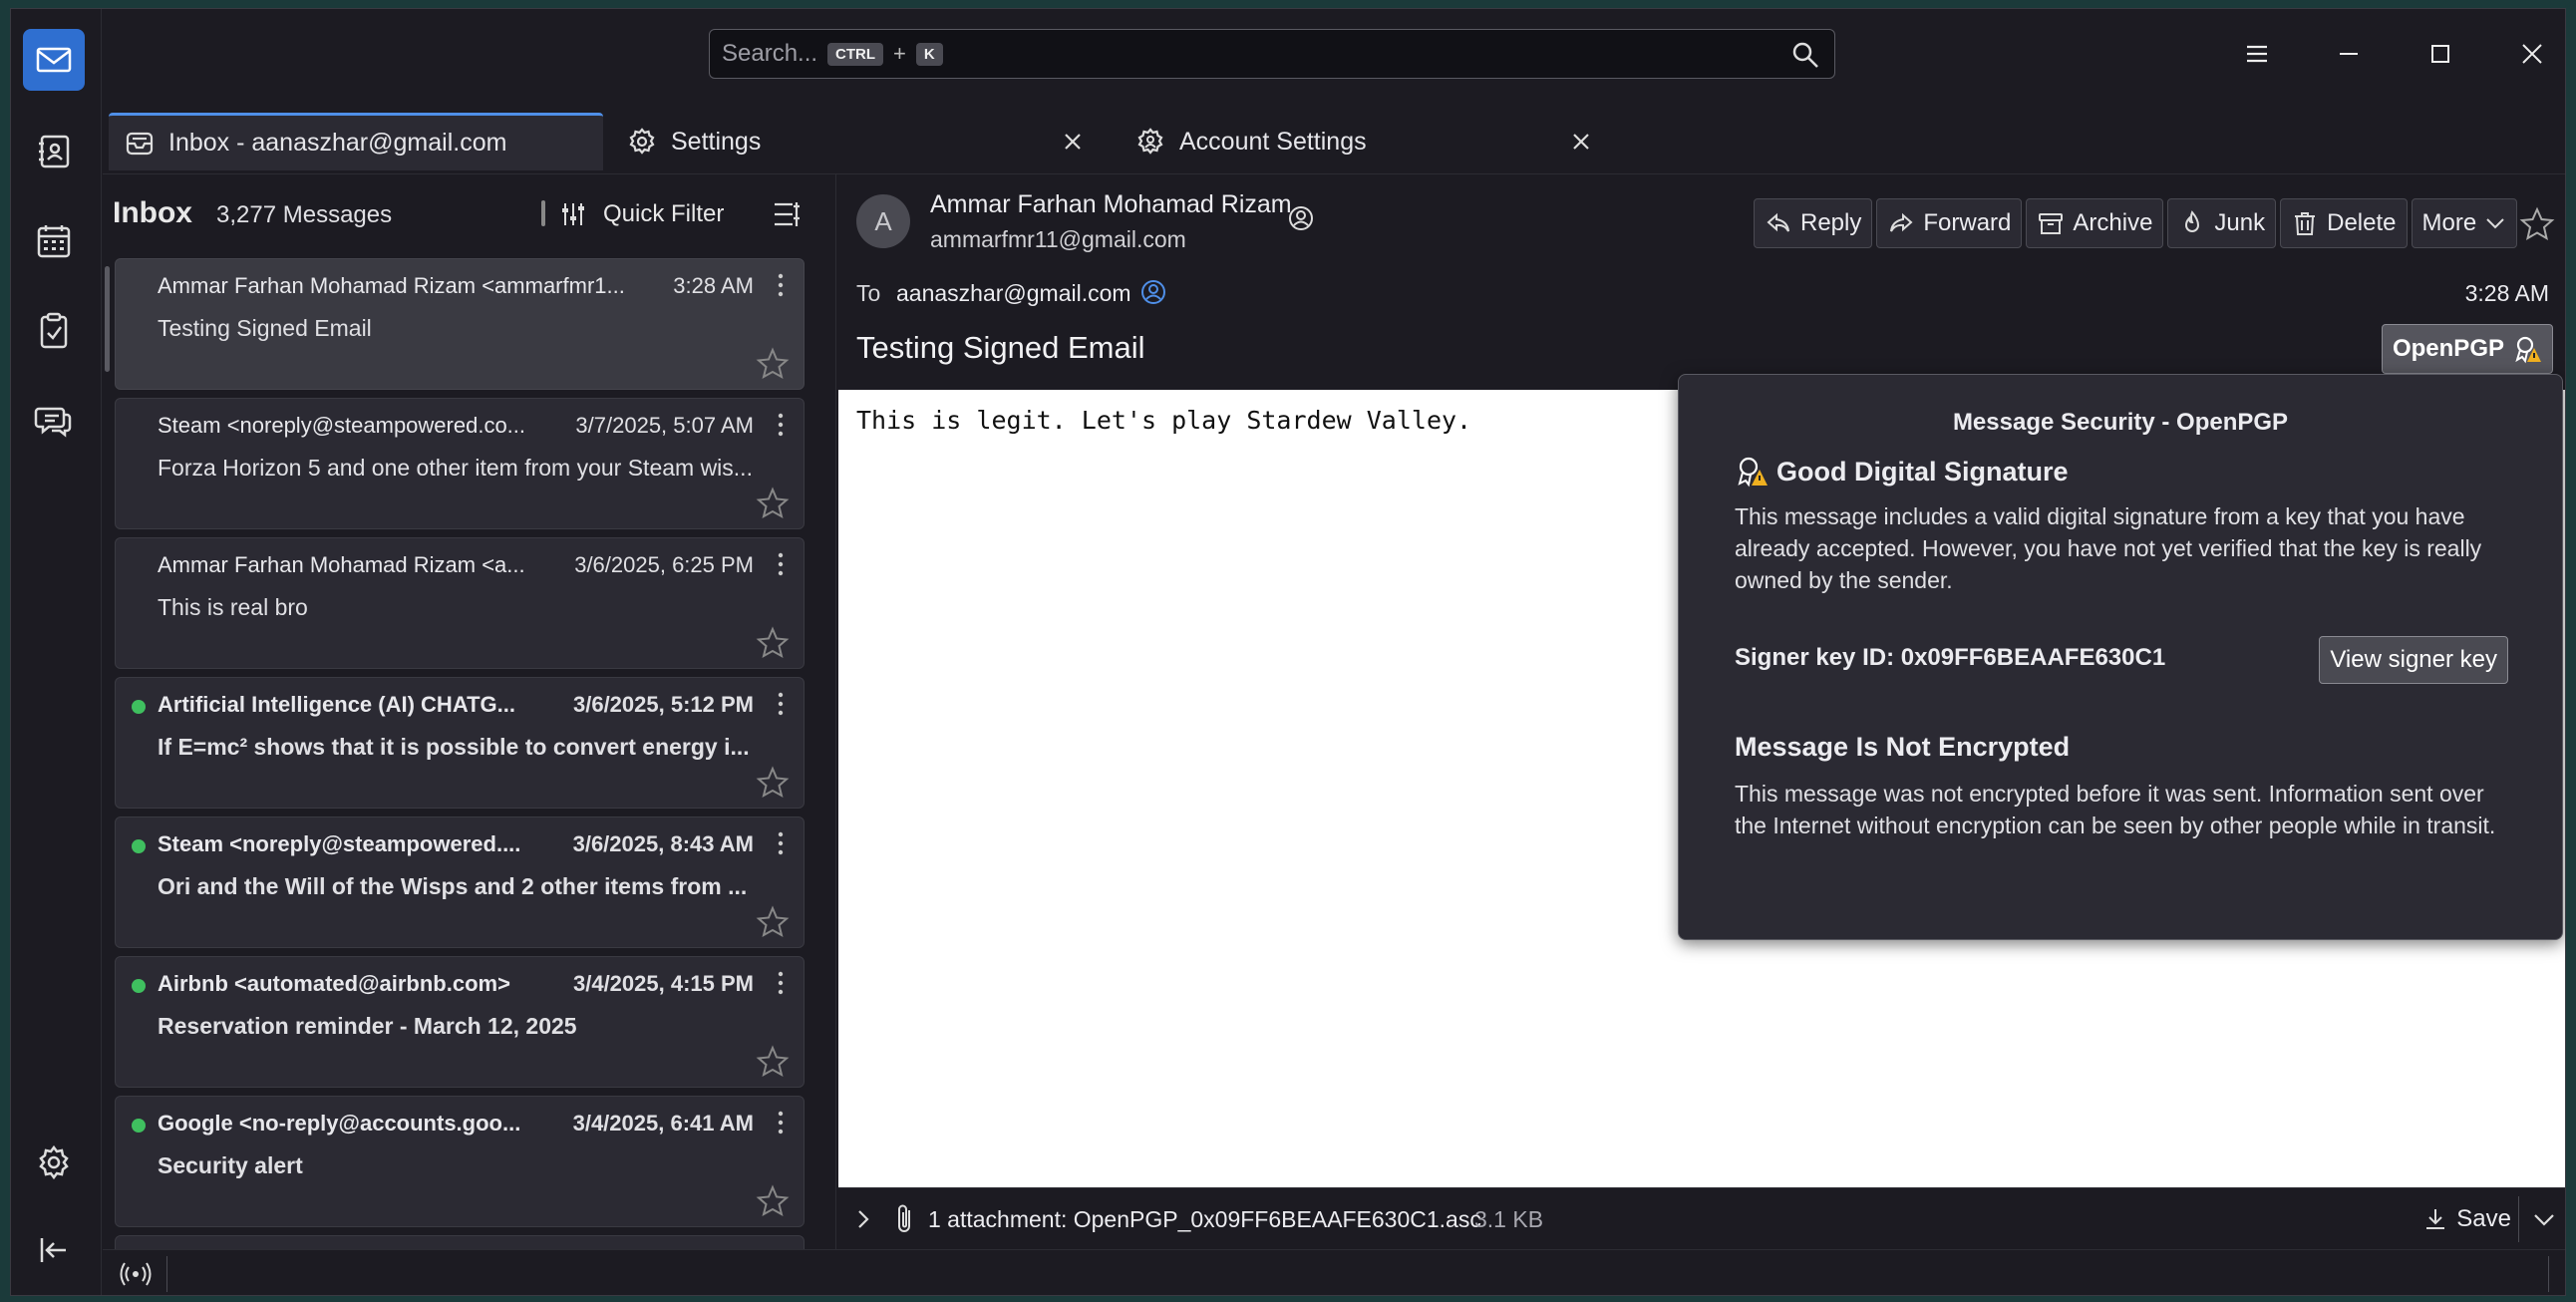 The width and height of the screenshot is (2576, 1302). What do you see at coordinates (1805, 55) in the screenshot?
I see `search-icon` at bounding box center [1805, 55].